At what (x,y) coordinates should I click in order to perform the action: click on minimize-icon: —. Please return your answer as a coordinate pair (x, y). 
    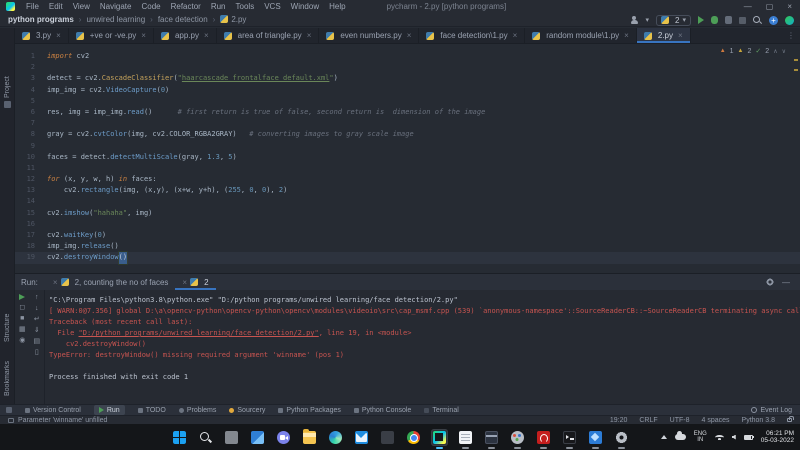
    Looking at the image, I should click on (748, 6).